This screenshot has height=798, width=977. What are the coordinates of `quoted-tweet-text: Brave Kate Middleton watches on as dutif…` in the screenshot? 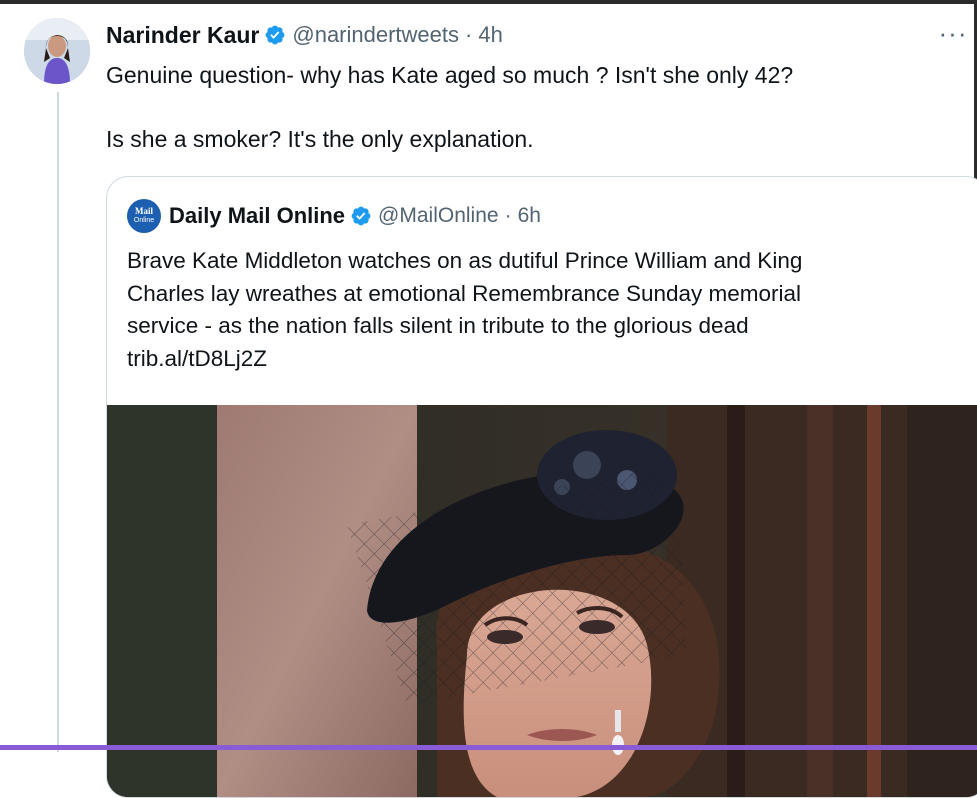 It's located at (527, 310).